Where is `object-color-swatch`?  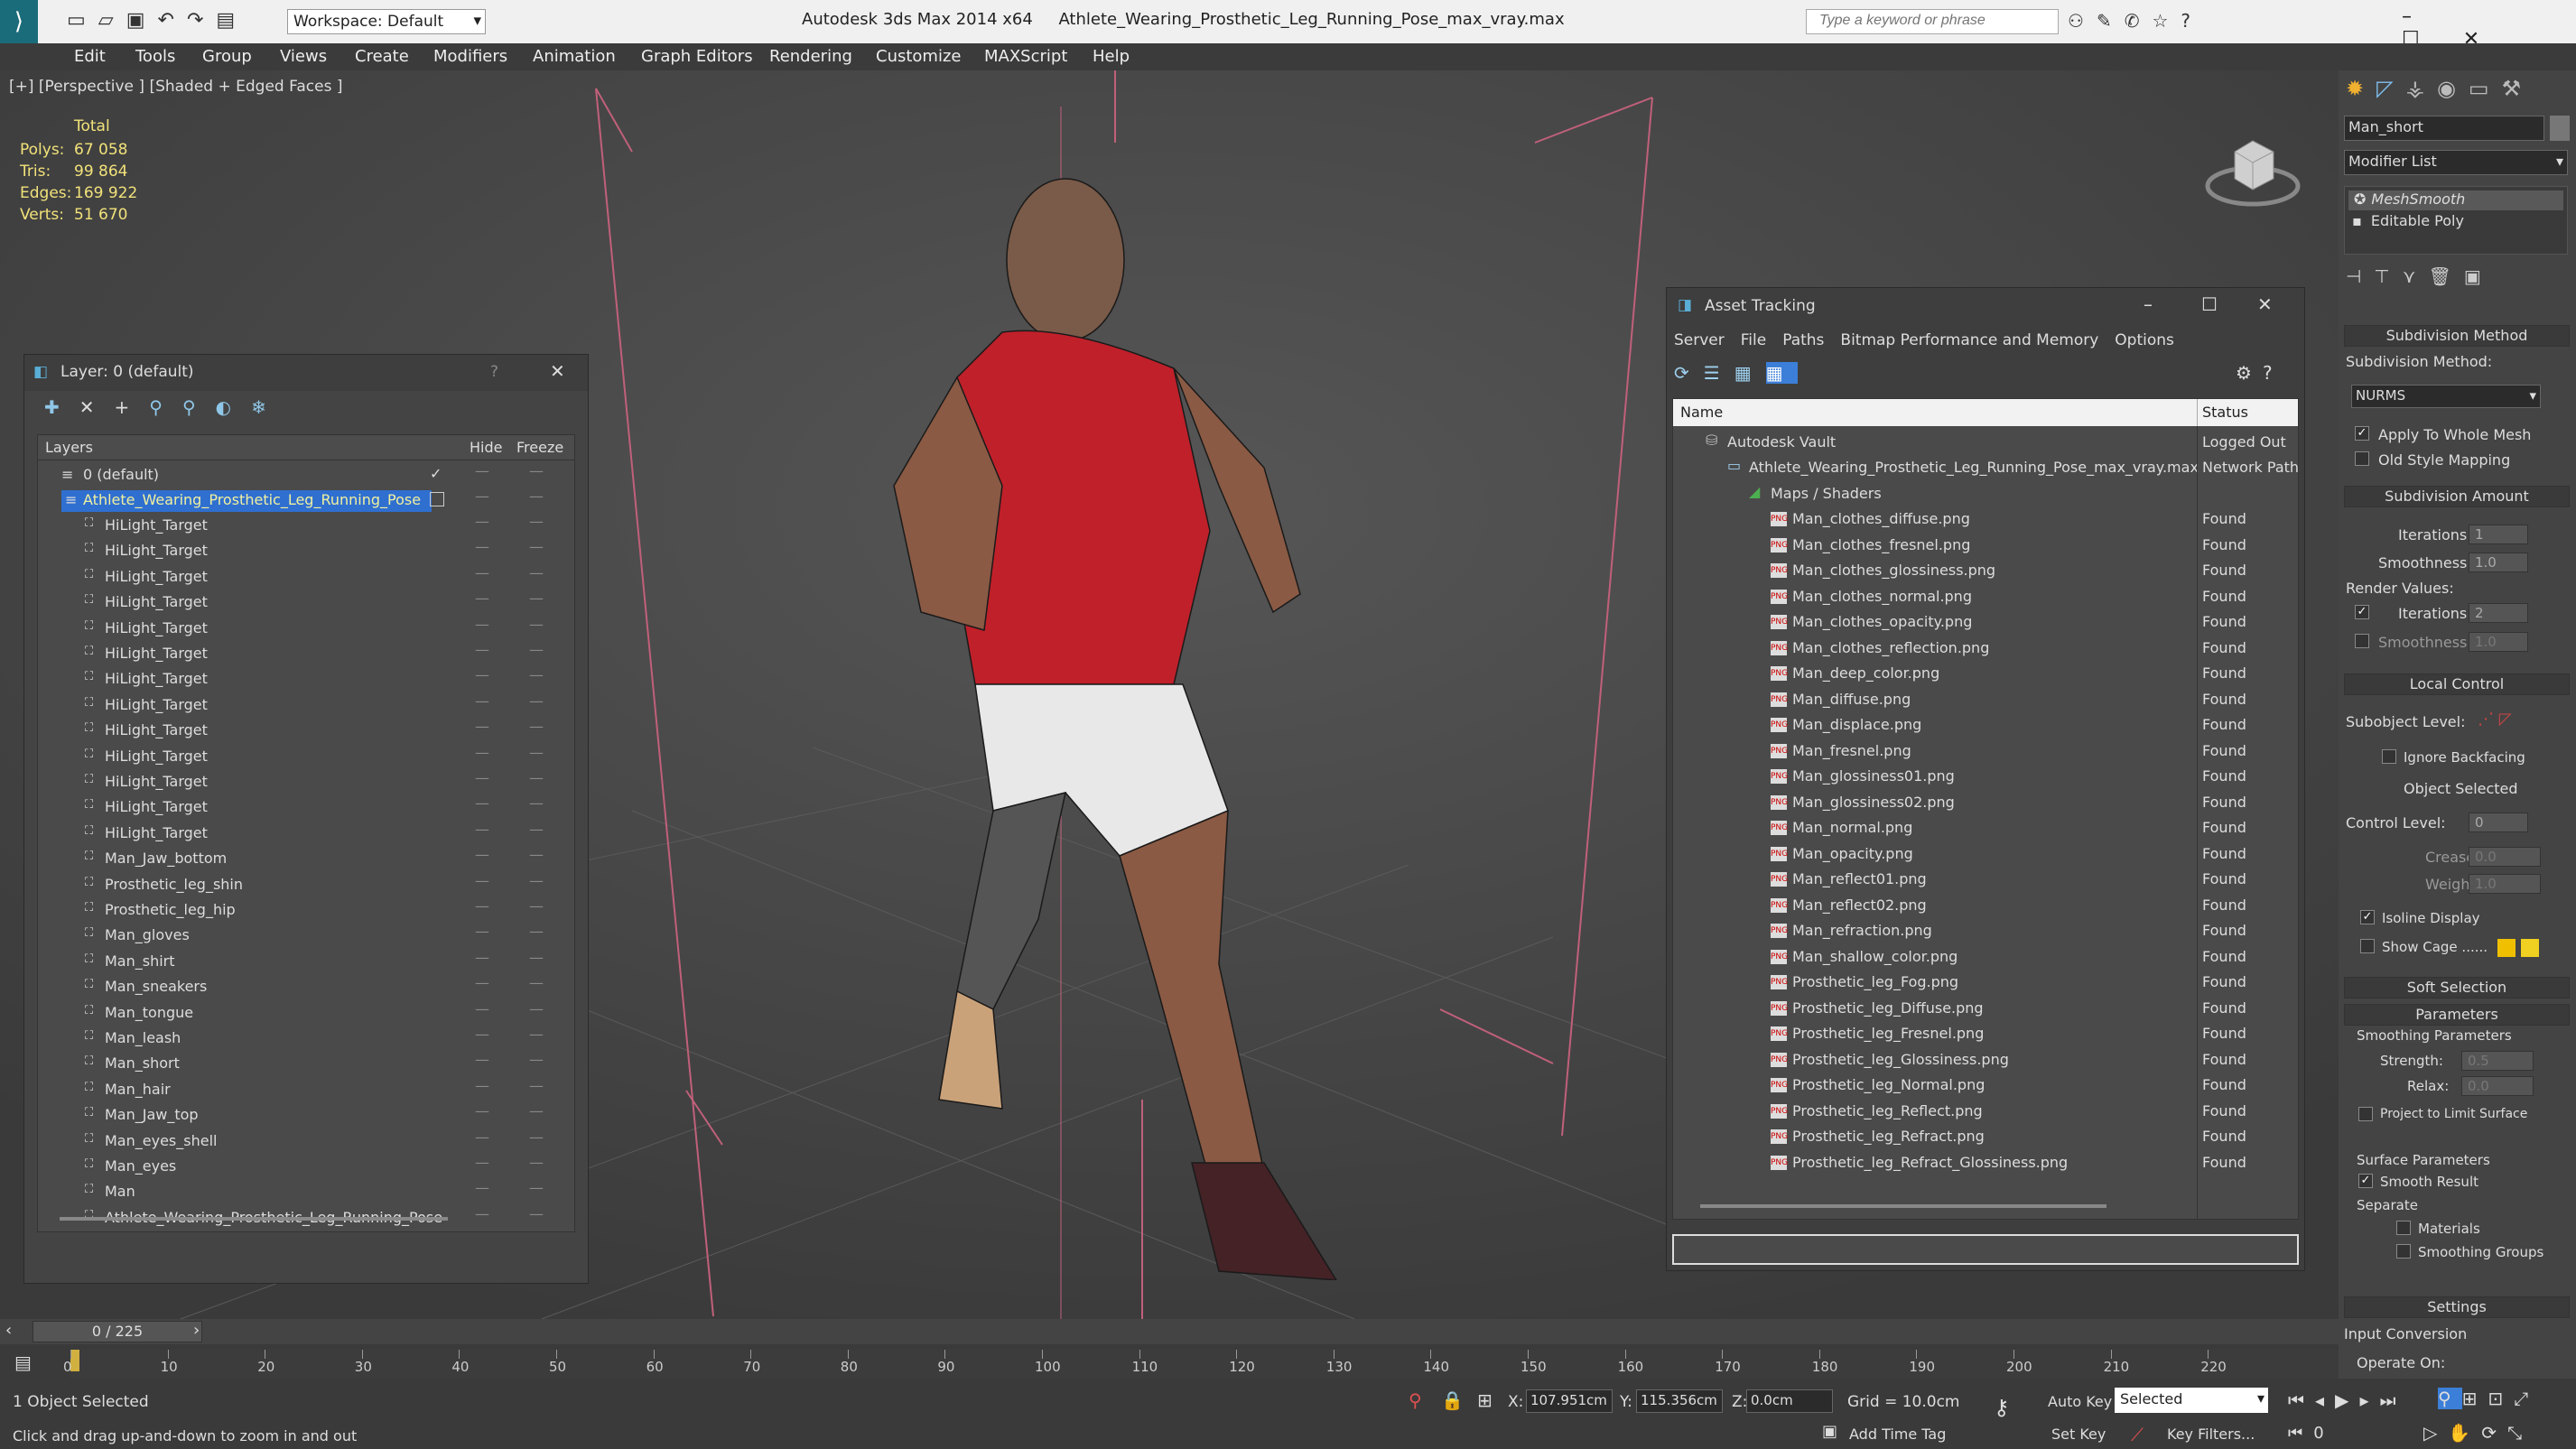
object-color-swatch is located at coordinates (2560, 128).